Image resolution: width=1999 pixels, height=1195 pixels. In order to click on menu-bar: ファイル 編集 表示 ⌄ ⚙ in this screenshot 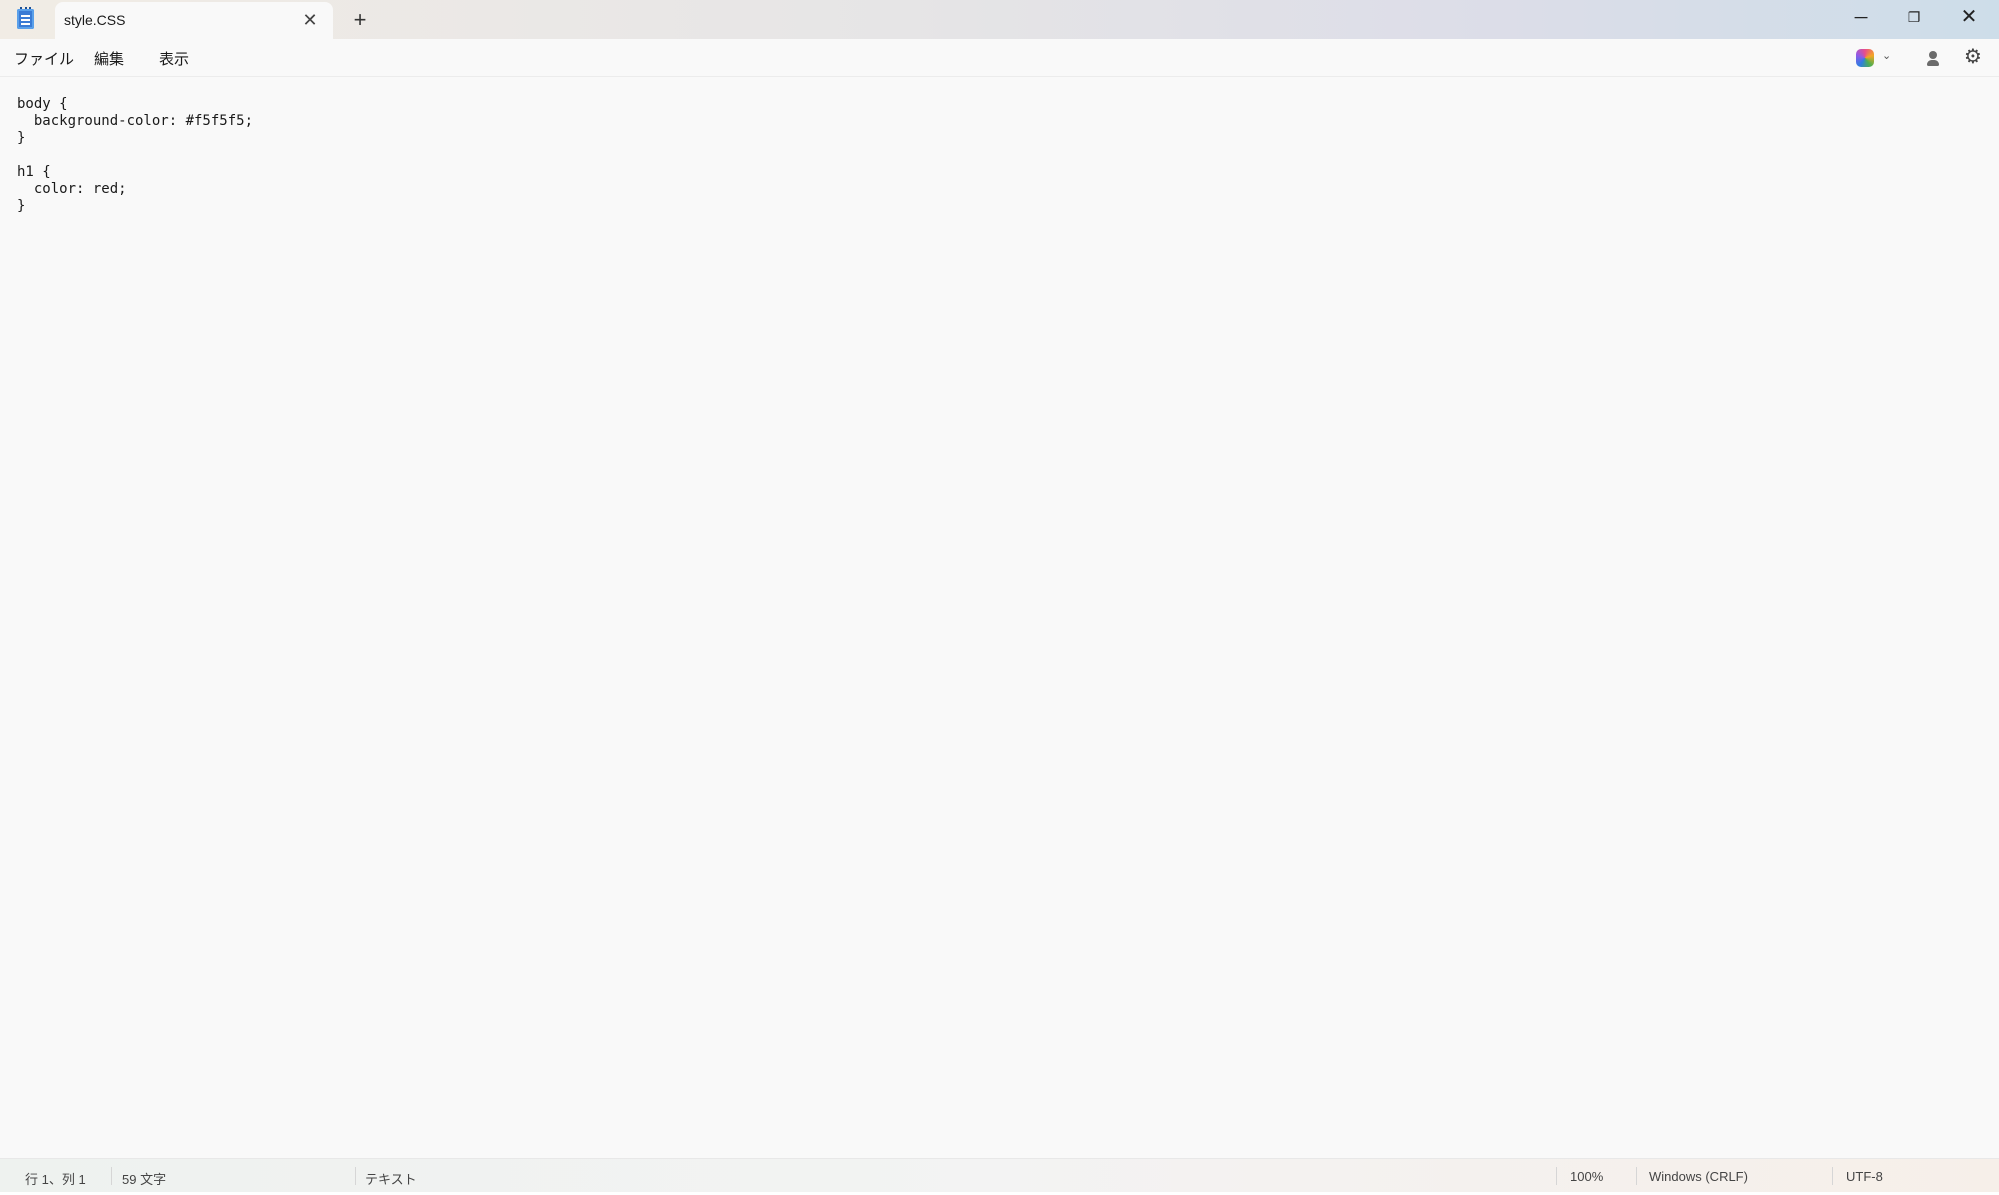, I will do `click(999, 58)`.